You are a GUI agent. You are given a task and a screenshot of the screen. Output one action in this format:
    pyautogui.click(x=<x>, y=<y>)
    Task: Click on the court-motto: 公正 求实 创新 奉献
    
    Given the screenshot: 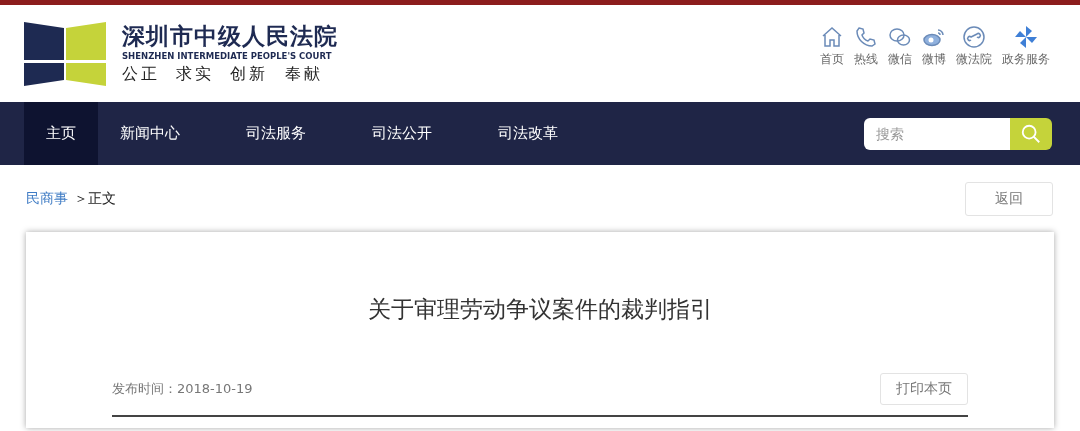 What is the action you would take?
    pyautogui.click(x=223, y=73)
    